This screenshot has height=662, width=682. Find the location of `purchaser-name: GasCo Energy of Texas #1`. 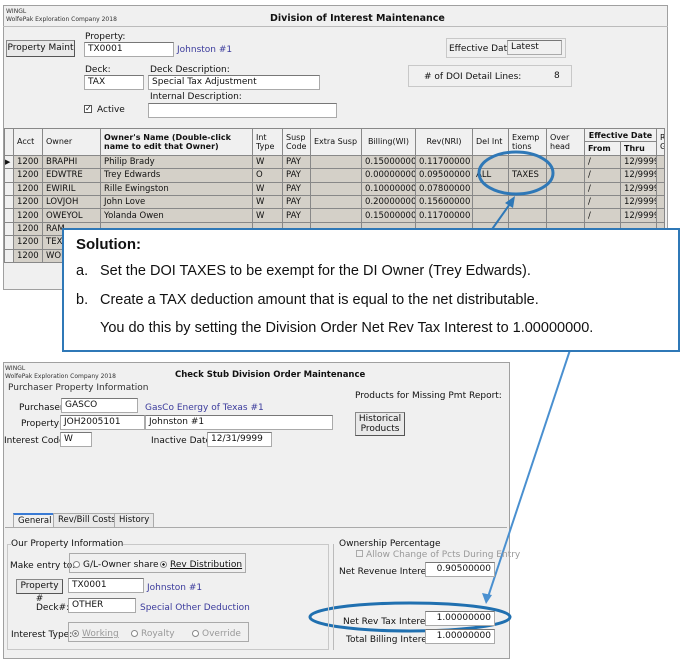

purchaser-name: GasCo Energy of Texas #1 is located at coordinates (204, 408).